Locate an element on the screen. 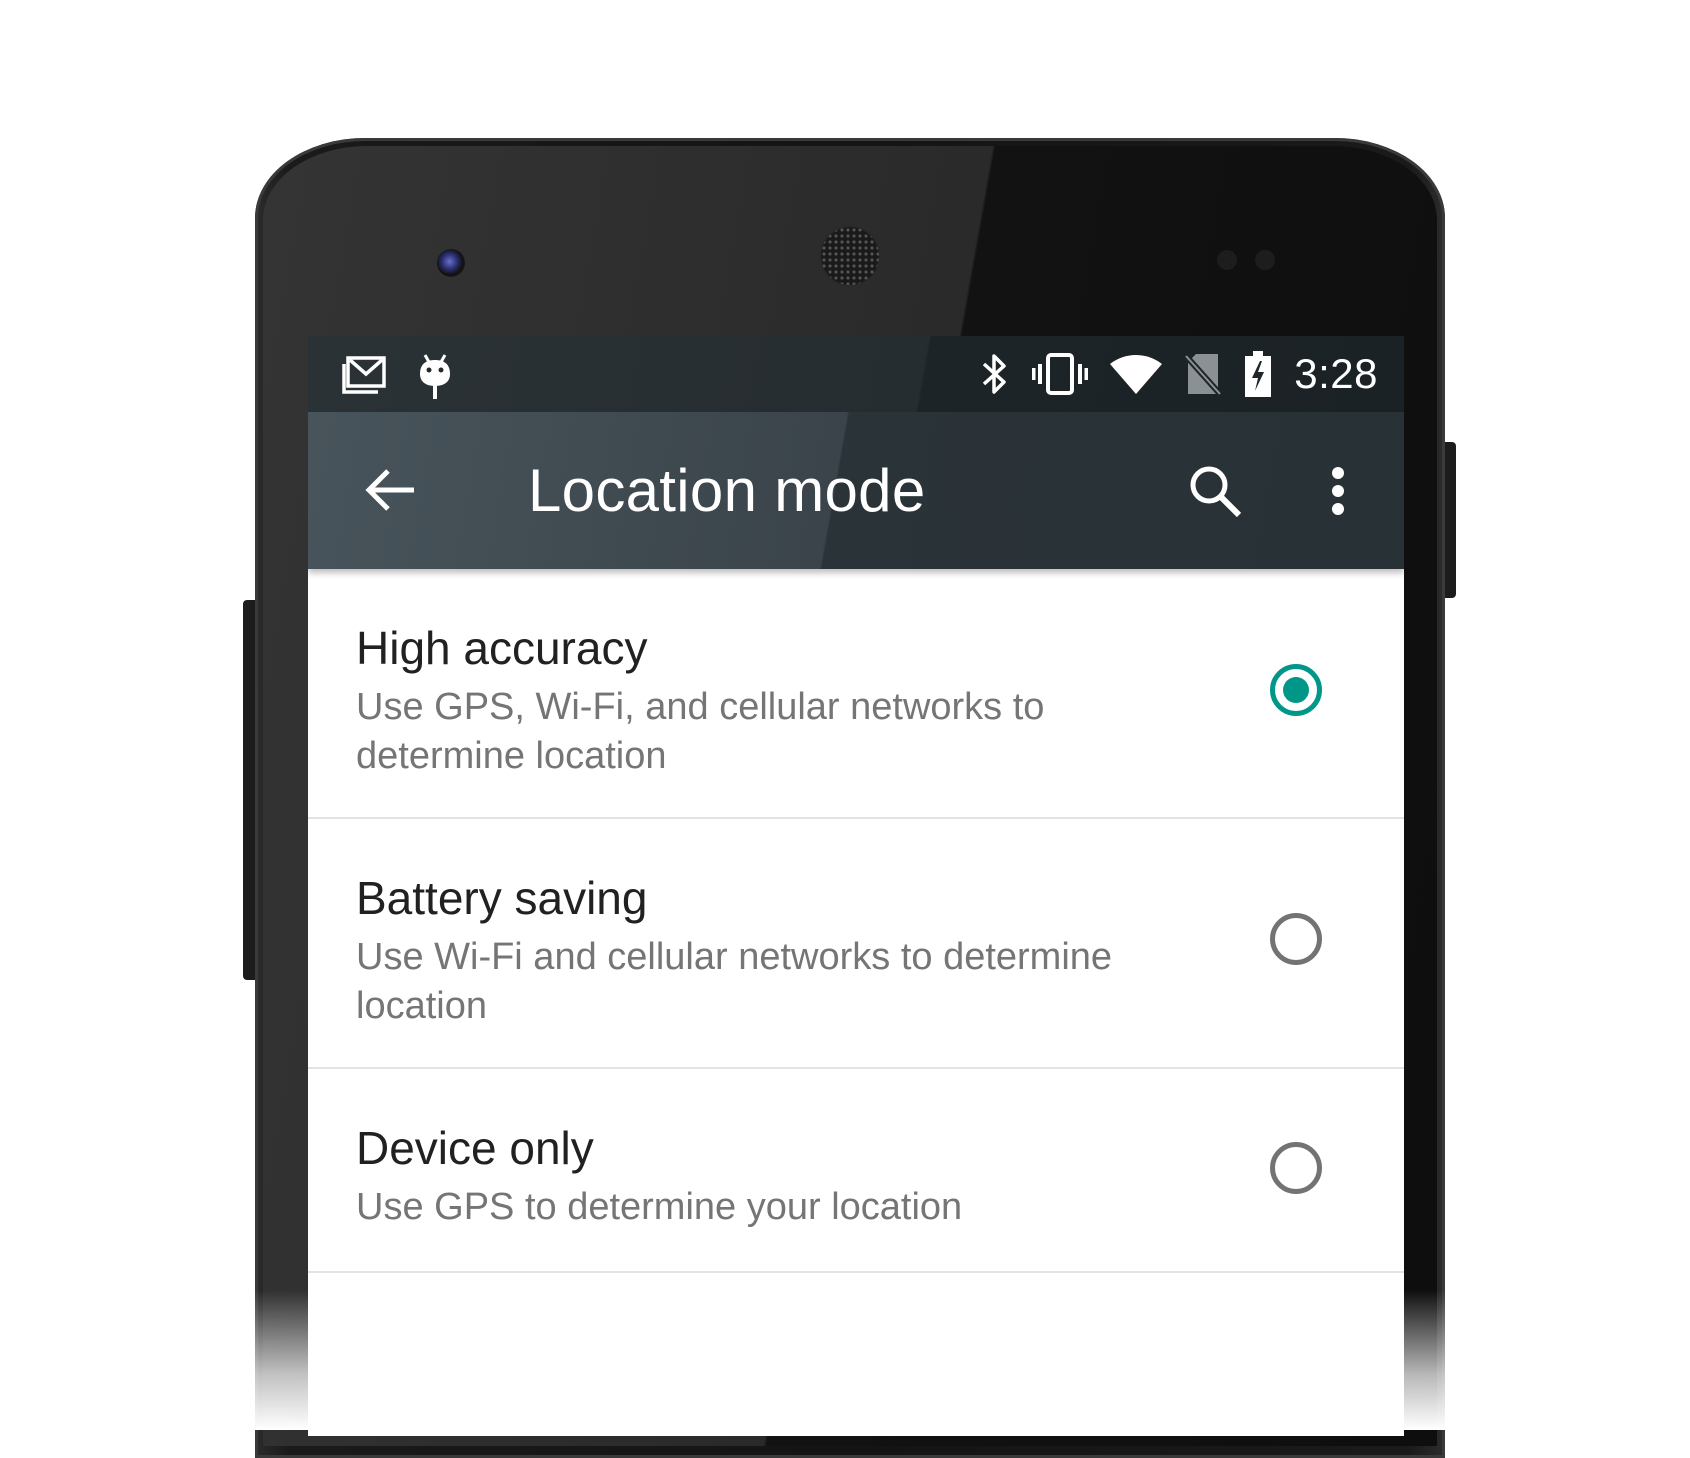 This screenshot has width=1690, height=1458. back-button is located at coordinates (390, 490).